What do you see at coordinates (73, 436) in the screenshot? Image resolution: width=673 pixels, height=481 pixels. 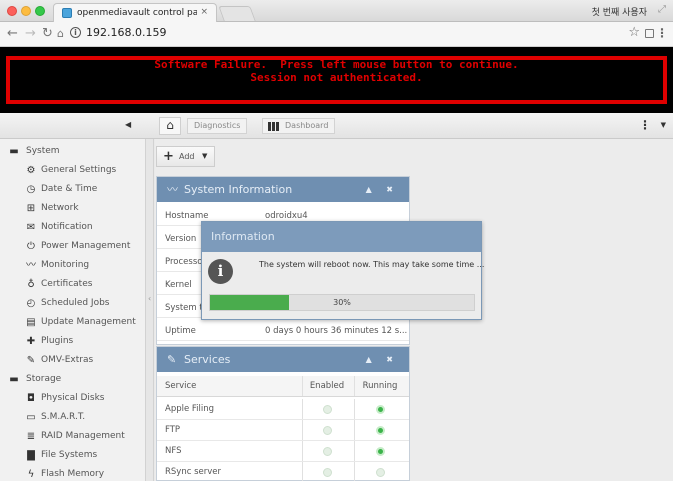 I see `sidebar-item-raid-management: ≣ RAID Management` at bounding box center [73, 436].